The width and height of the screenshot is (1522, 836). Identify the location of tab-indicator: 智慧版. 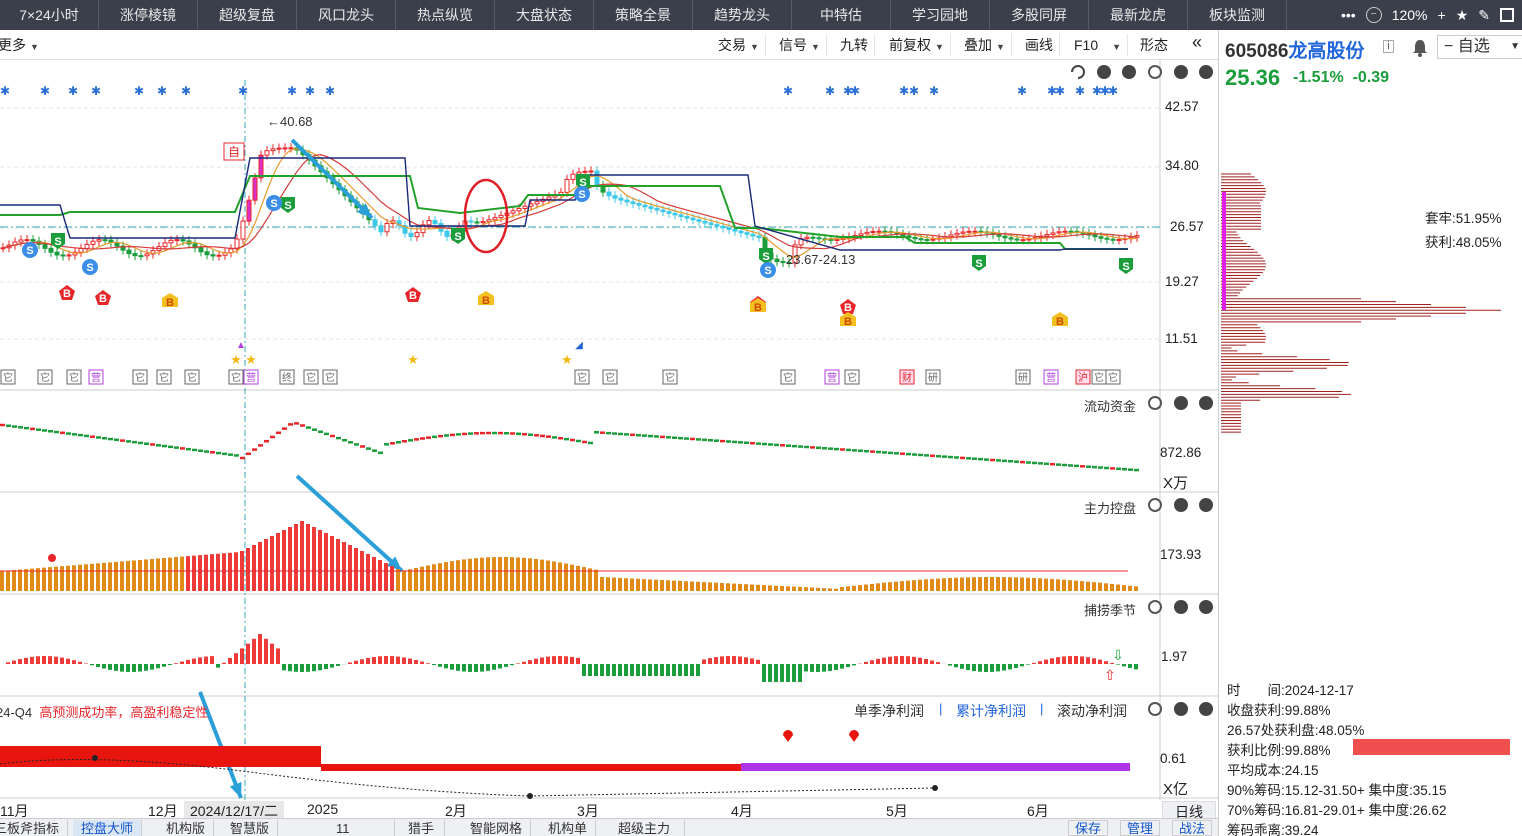
(250, 828).